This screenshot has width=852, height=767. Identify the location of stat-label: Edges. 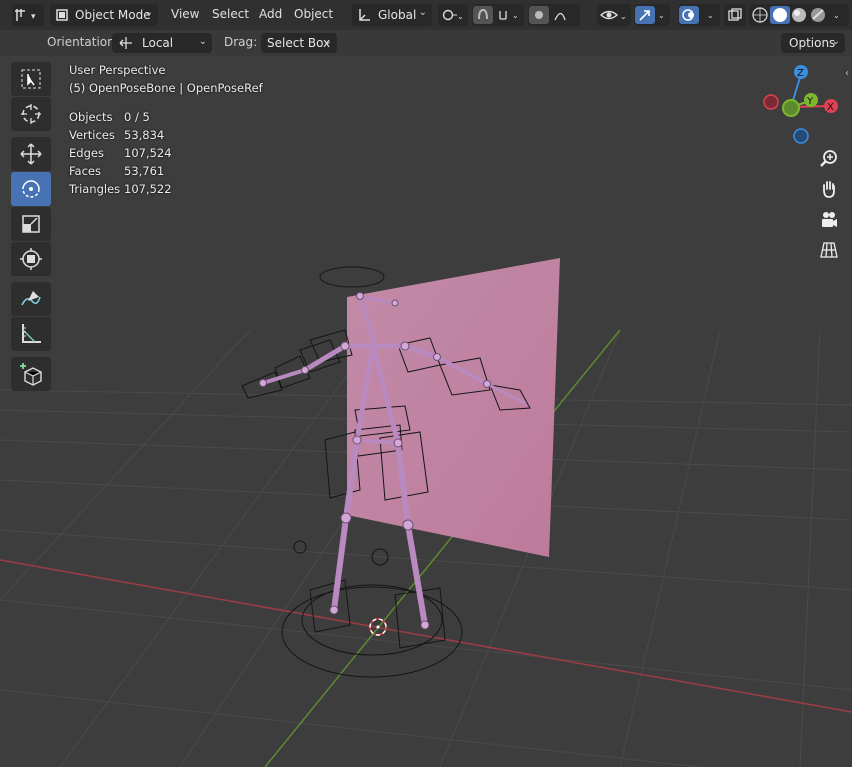
(86, 153).